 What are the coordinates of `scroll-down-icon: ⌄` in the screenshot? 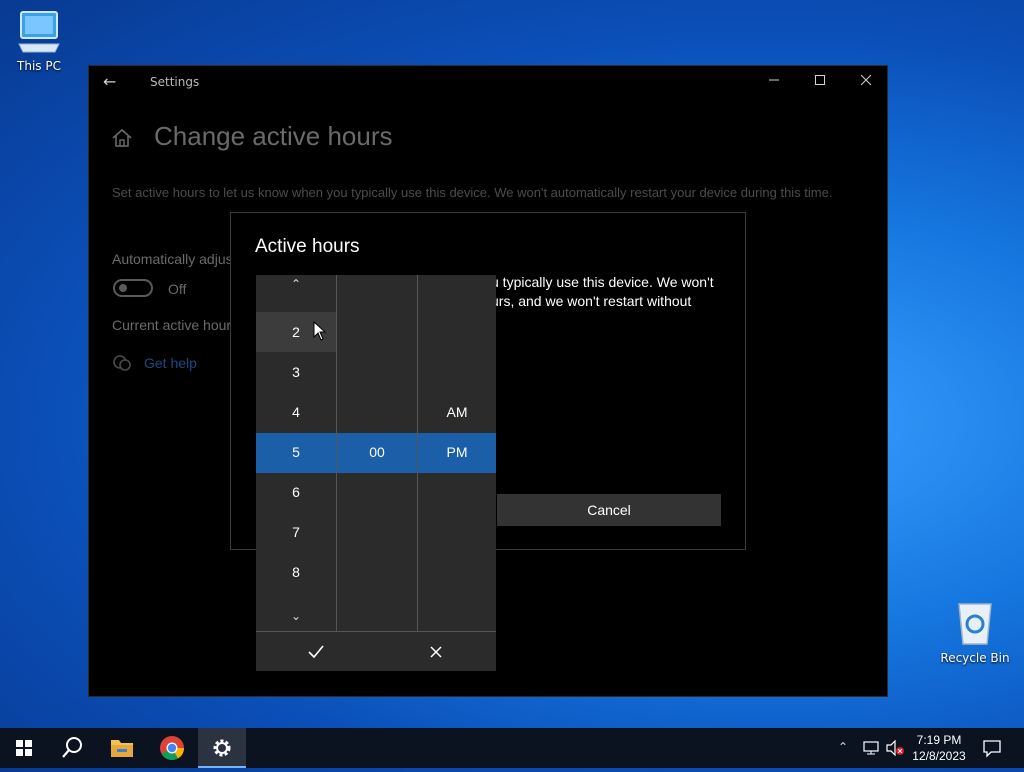 It's located at (296, 619).